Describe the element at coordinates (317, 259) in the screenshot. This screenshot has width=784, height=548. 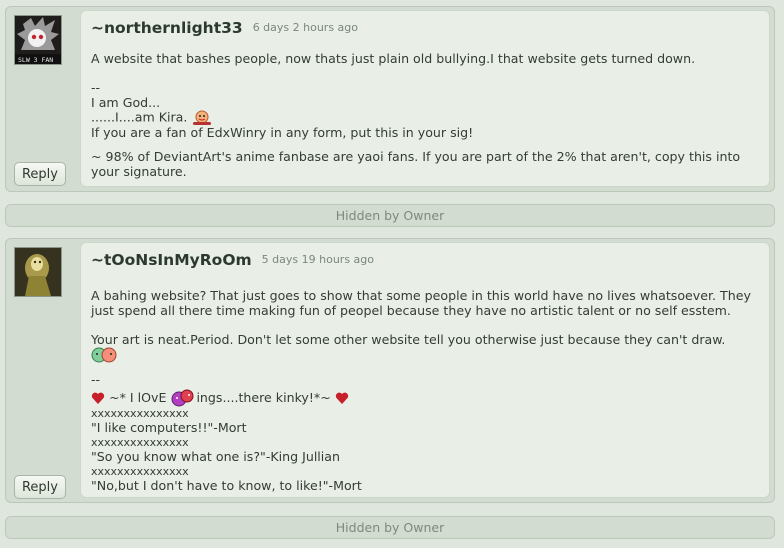
I see `timestamp: 5 days 19 hours ago` at that location.